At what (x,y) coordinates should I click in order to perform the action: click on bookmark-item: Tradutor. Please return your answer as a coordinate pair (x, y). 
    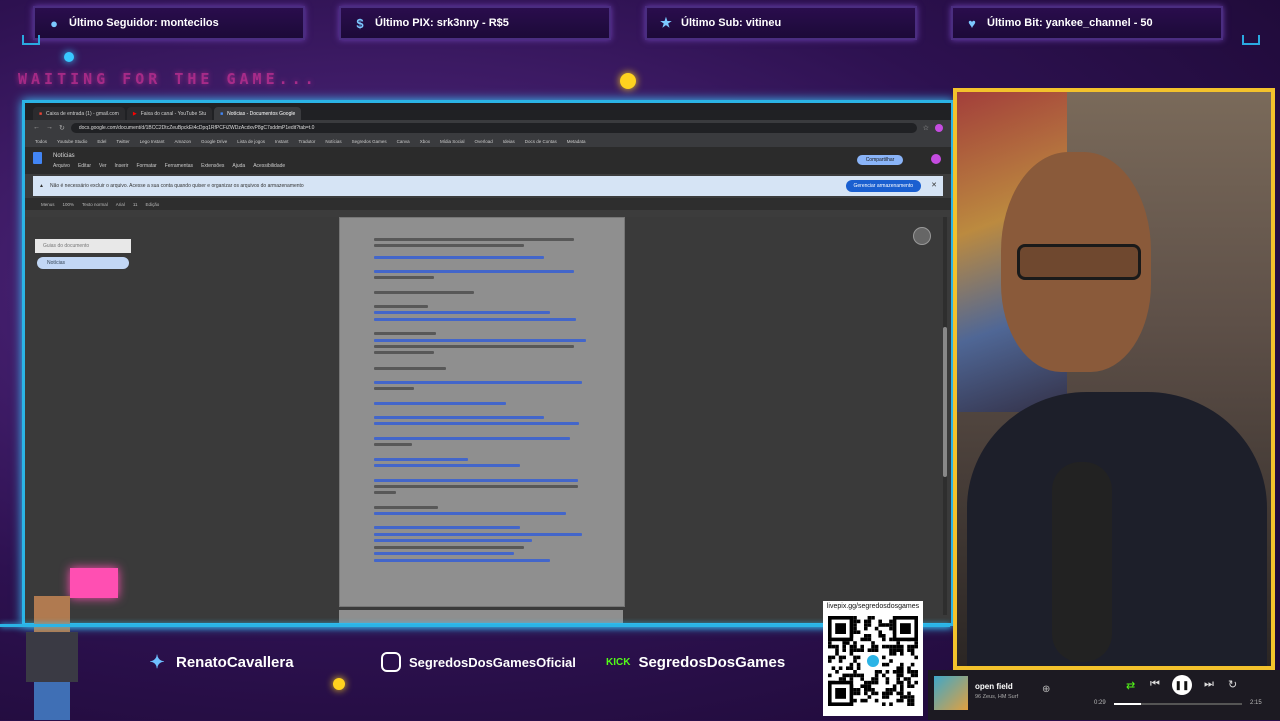
    Looking at the image, I should click on (307, 141).